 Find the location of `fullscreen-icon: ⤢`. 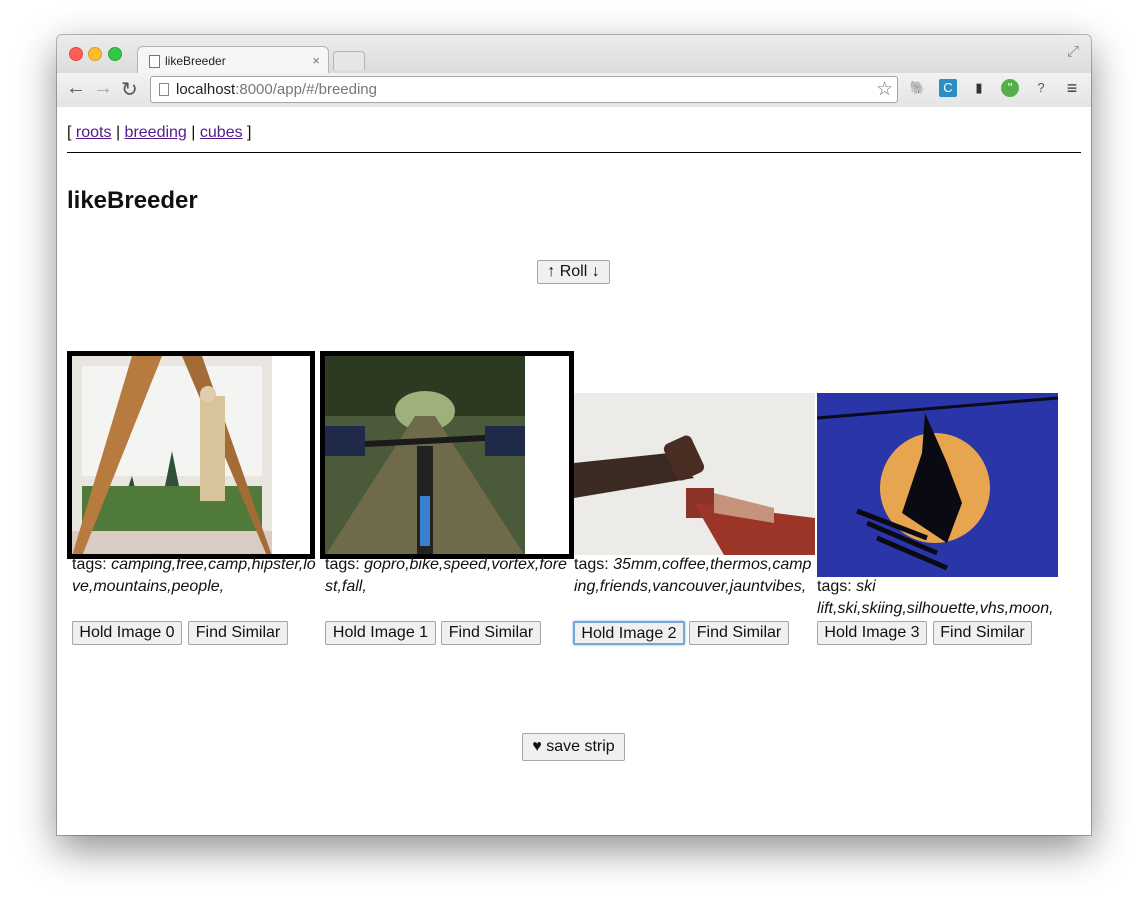

fullscreen-icon: ⤢ is located at coordinates (1073, 51).